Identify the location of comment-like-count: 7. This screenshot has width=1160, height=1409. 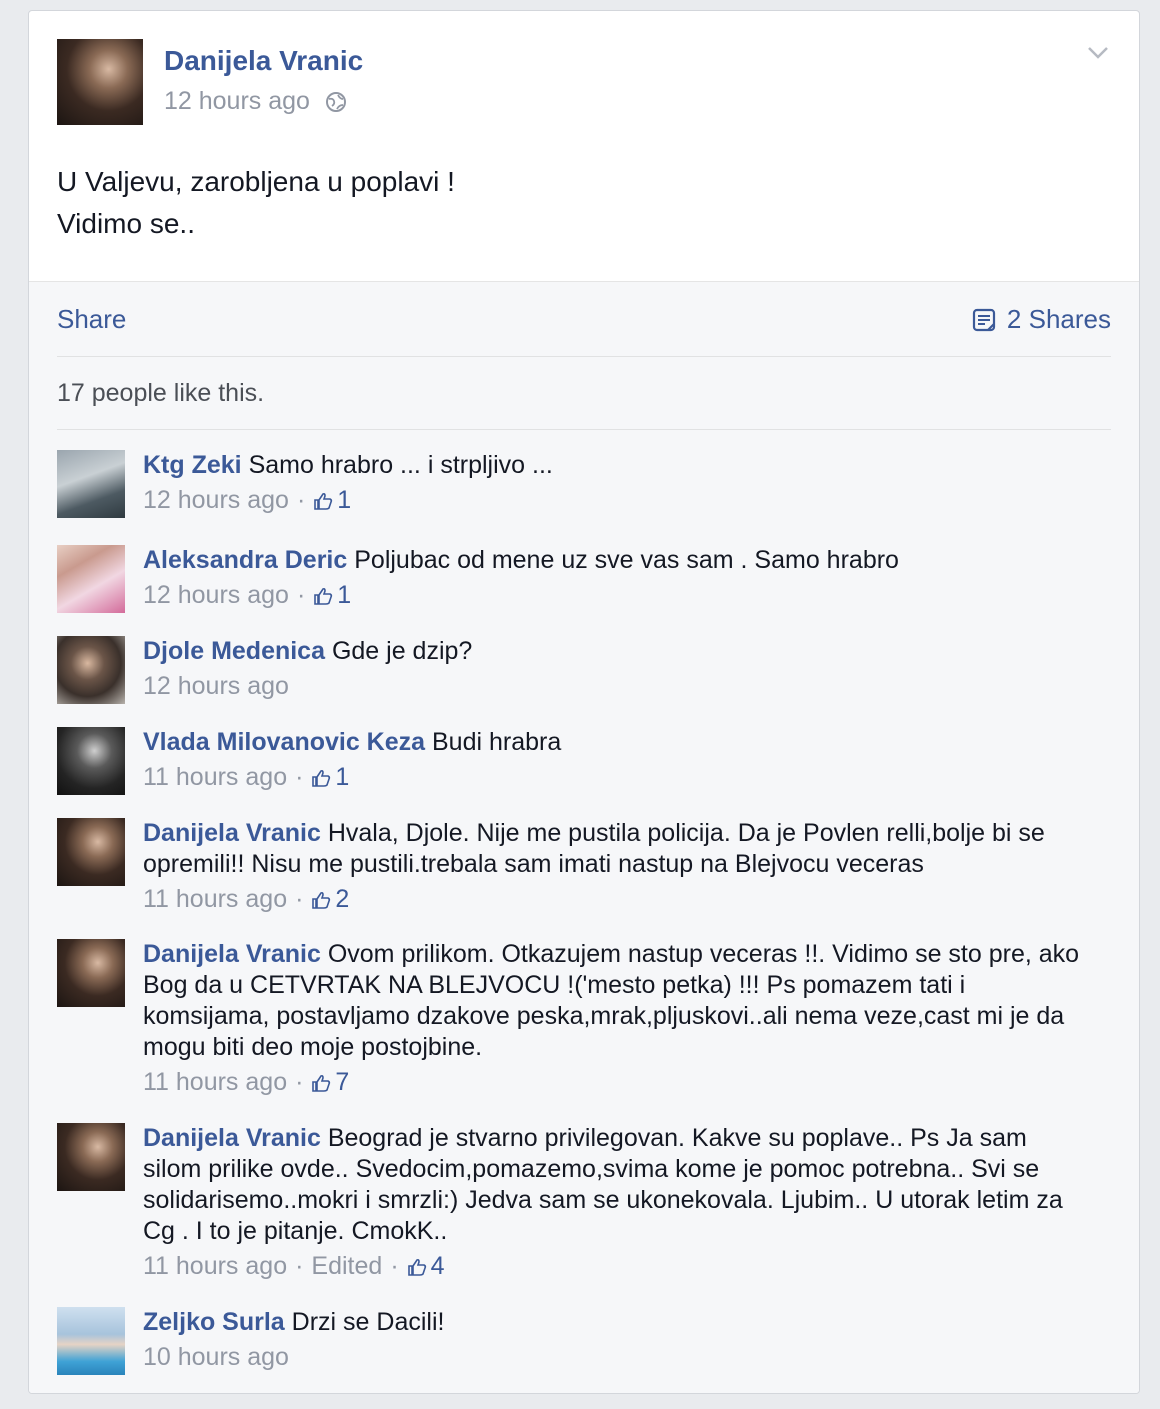
(342, 1082).